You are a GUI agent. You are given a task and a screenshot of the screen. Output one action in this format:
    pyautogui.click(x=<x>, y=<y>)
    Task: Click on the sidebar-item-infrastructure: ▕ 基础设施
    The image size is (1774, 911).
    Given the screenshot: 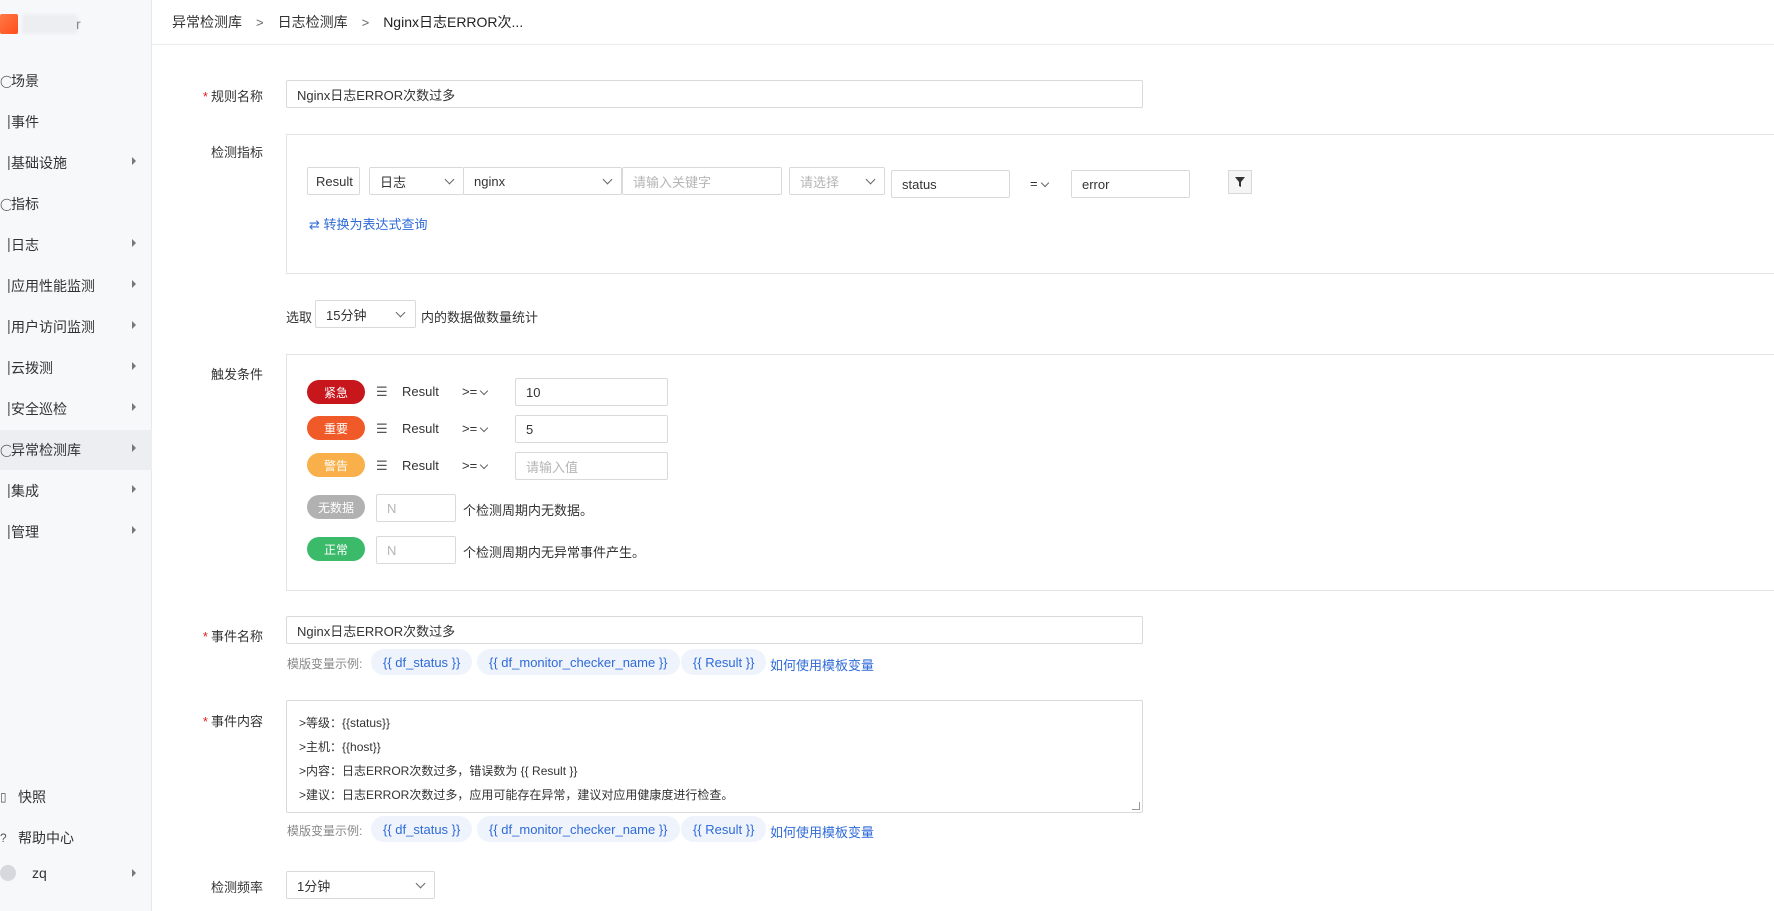 What is the action you would take?
    pyautogui.click(x=76, y=163)
    